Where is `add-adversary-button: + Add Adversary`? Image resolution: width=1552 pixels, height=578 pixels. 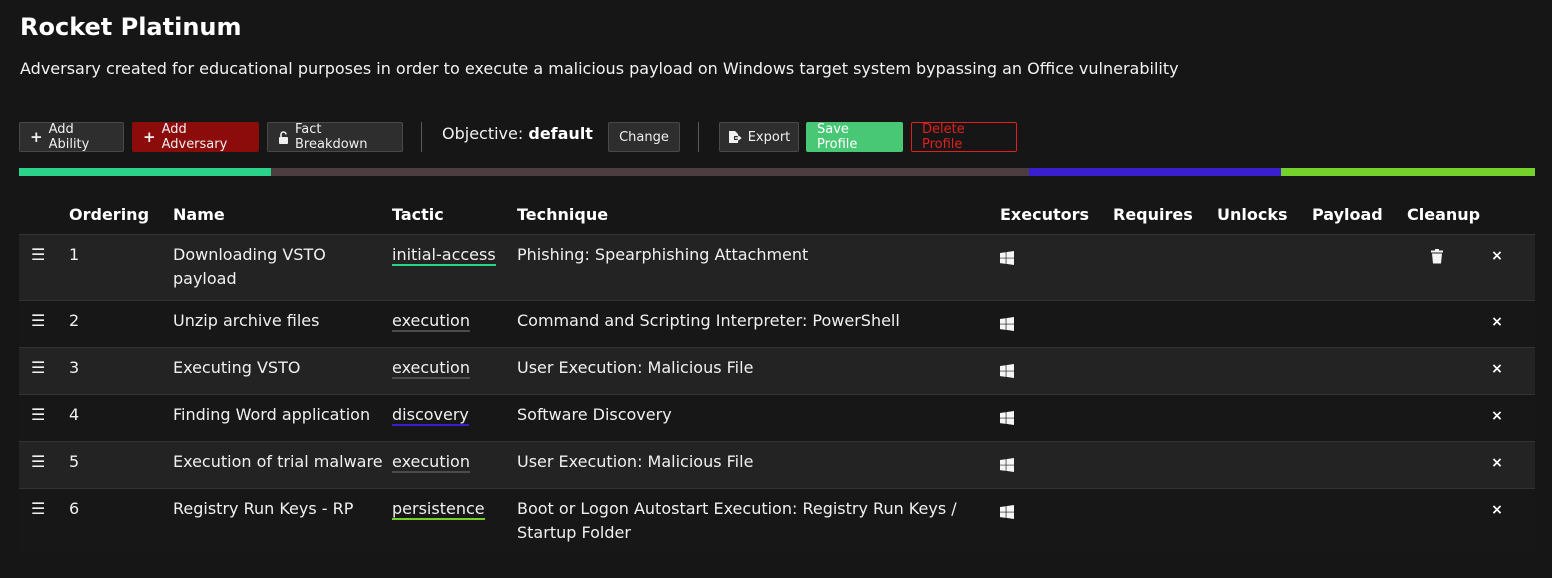
add-adversary-button: + Add Adversary is located at coordinates (195, 137).